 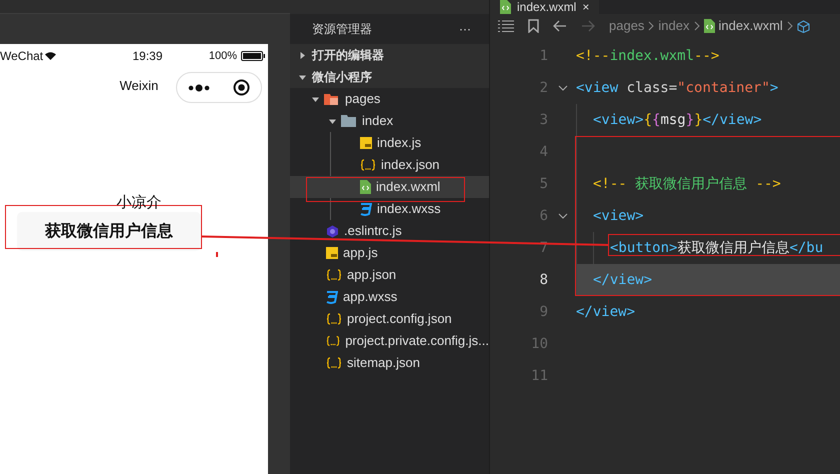 What do you see at coordinates (560, 26) in the screenshot?
I see `back-arrow-icon` at bounding box center [560, 26].